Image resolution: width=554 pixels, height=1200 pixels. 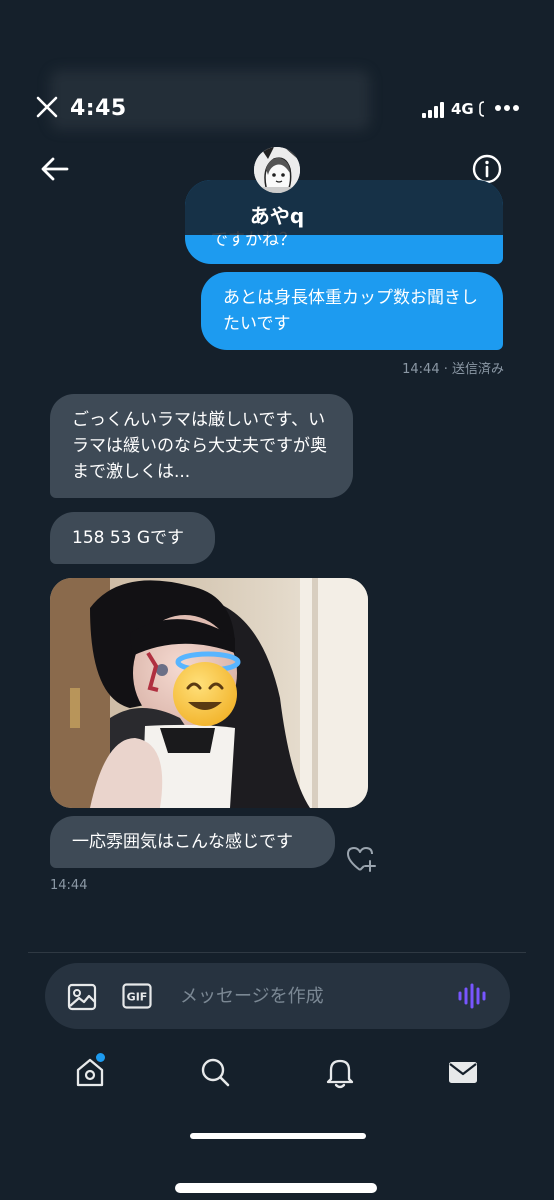 I want to click on message-text: 一応雰囲気はこんな感じです, so click(x=182, y=842).